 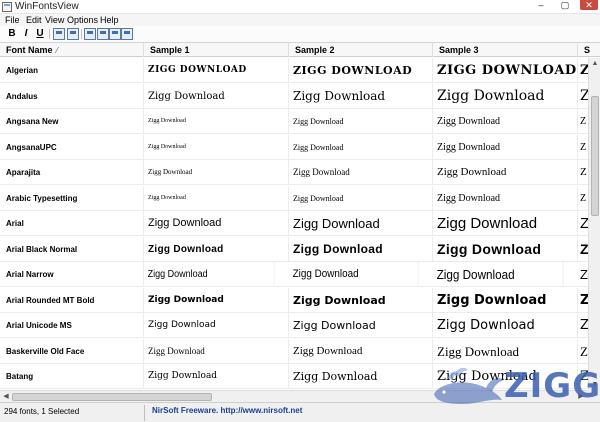 What do you see at coordinates (565, 5) in the screenshot?
I see `maximize-button: ▢` at bounding box center [565, 5].